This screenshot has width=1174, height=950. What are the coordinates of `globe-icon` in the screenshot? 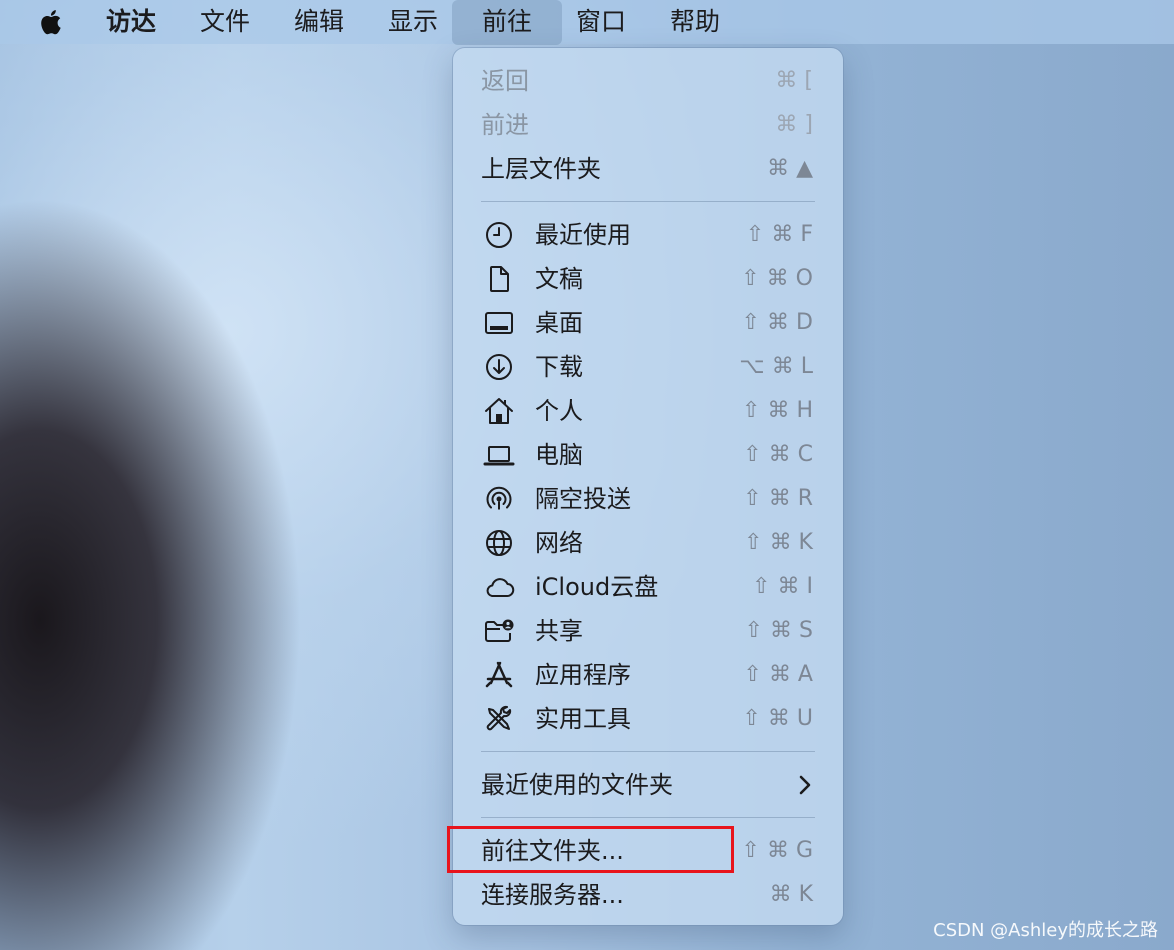 It's located at (499, 543).